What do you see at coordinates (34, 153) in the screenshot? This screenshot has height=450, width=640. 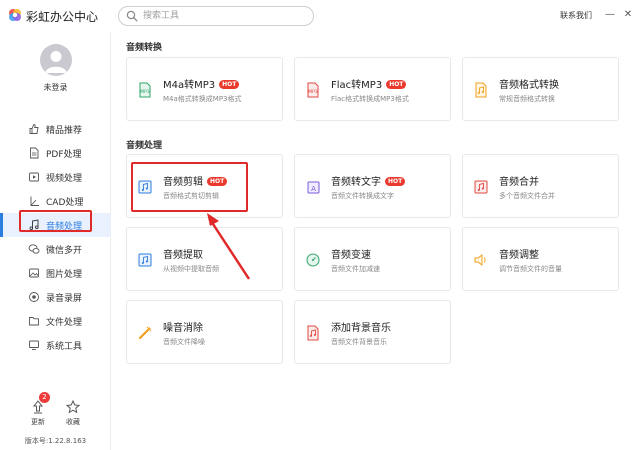 I see `pdf-icon` at bounding box center [34, 153].